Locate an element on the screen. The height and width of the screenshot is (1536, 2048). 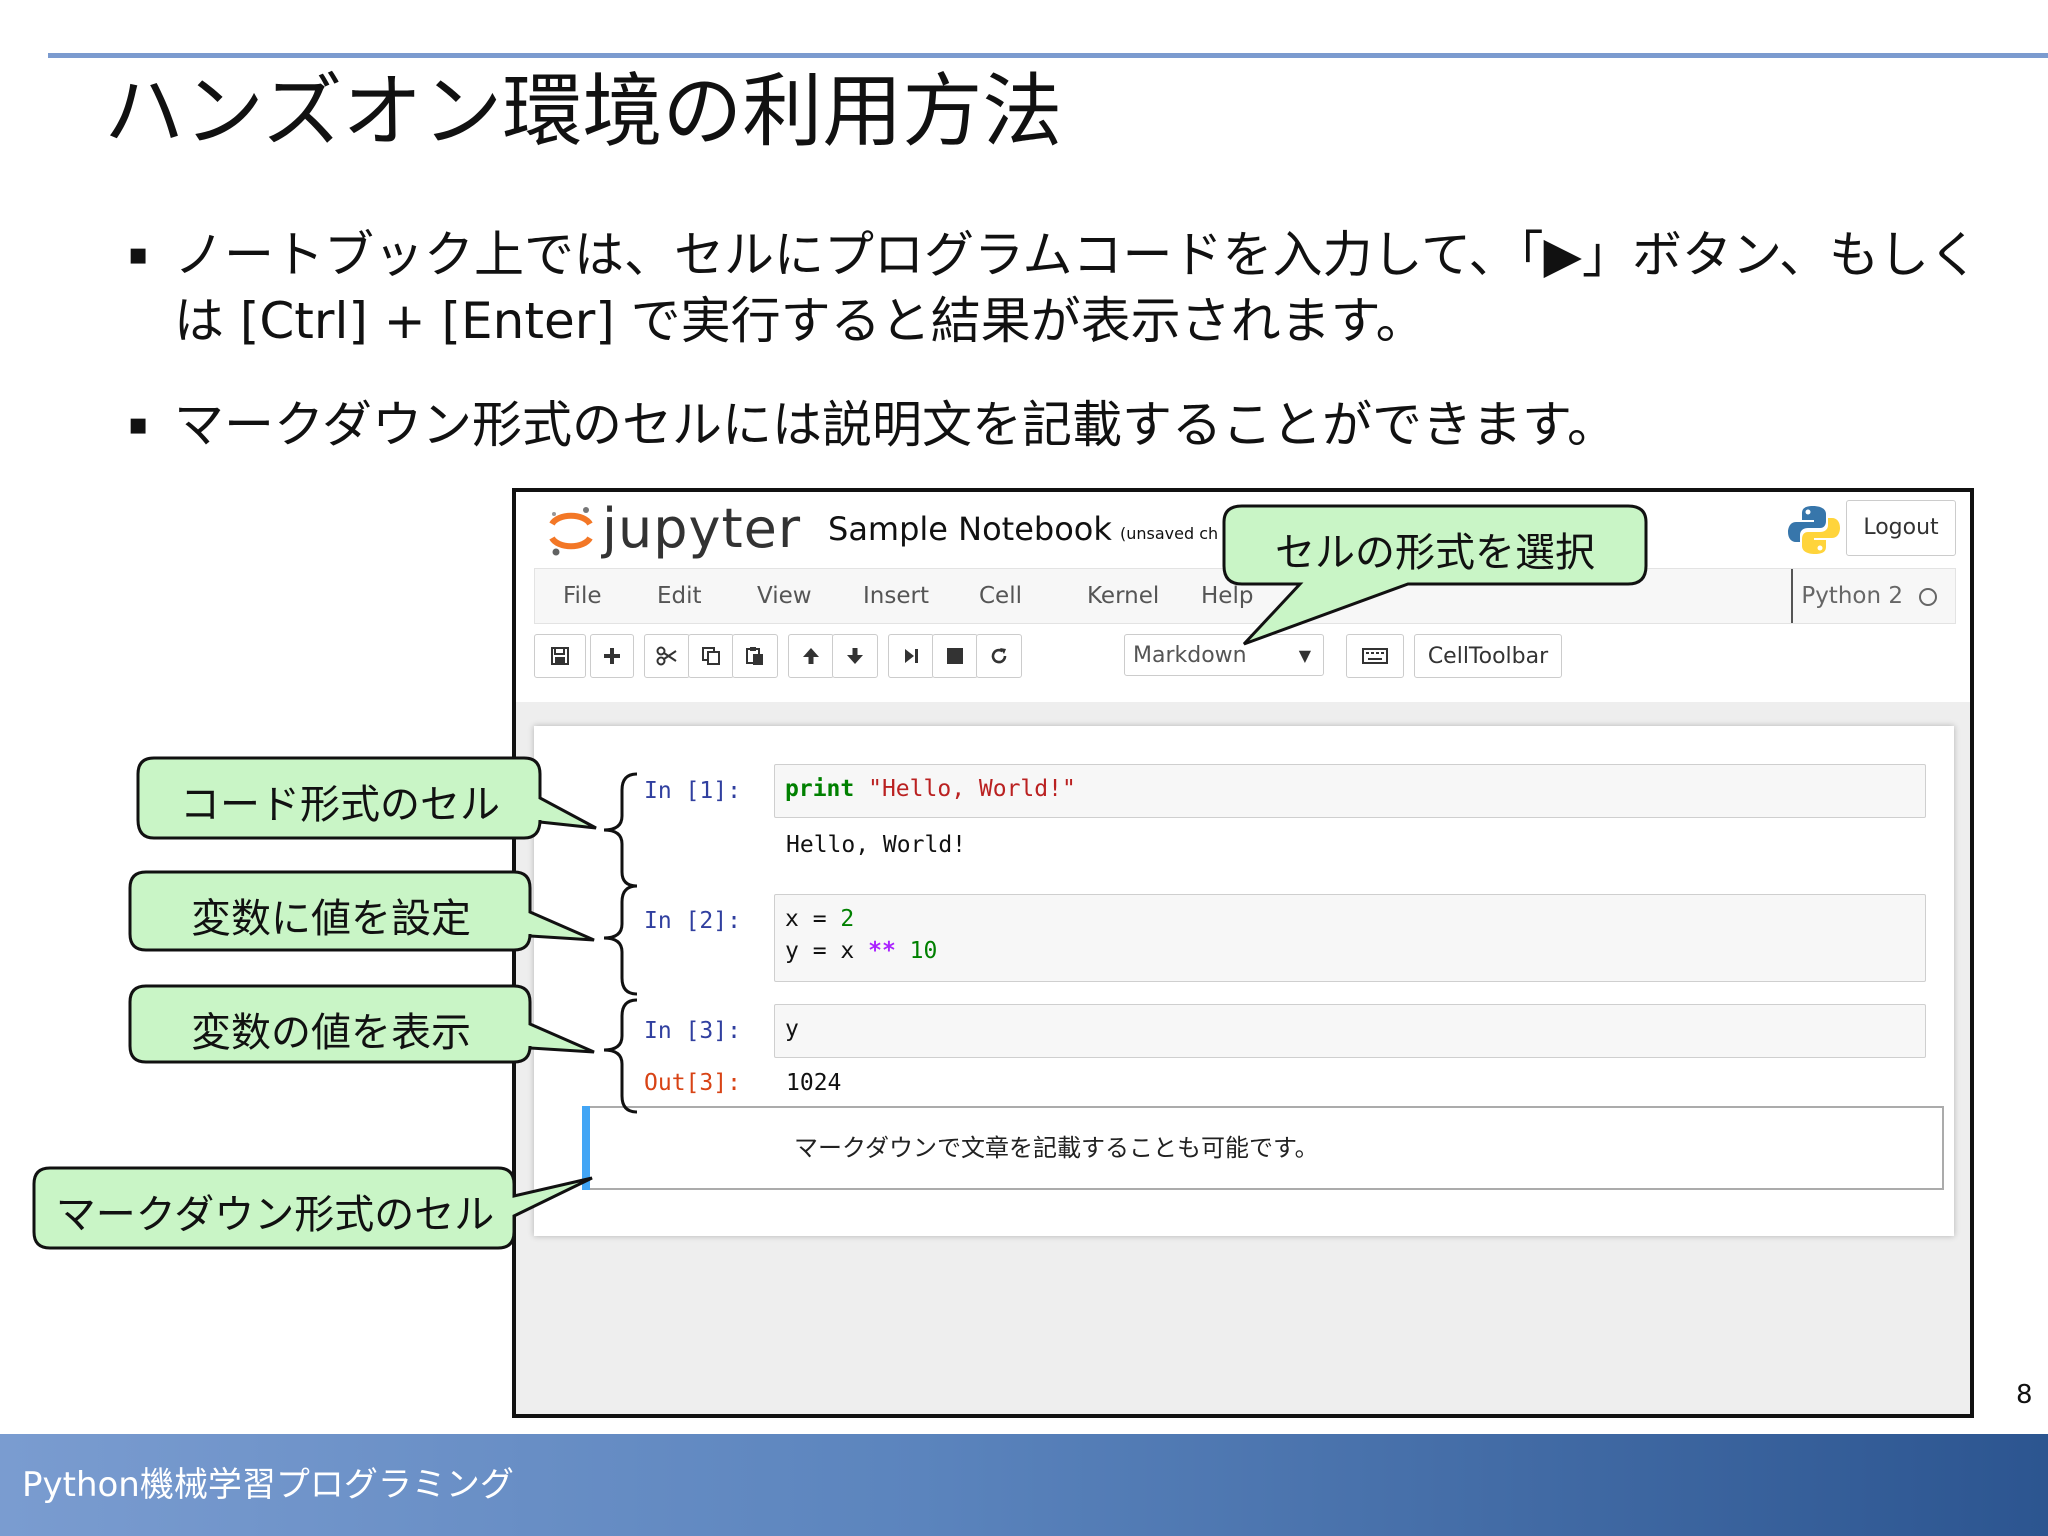
footer-text: Python機械学習プログラミング is located at coordinates (268, 1485).